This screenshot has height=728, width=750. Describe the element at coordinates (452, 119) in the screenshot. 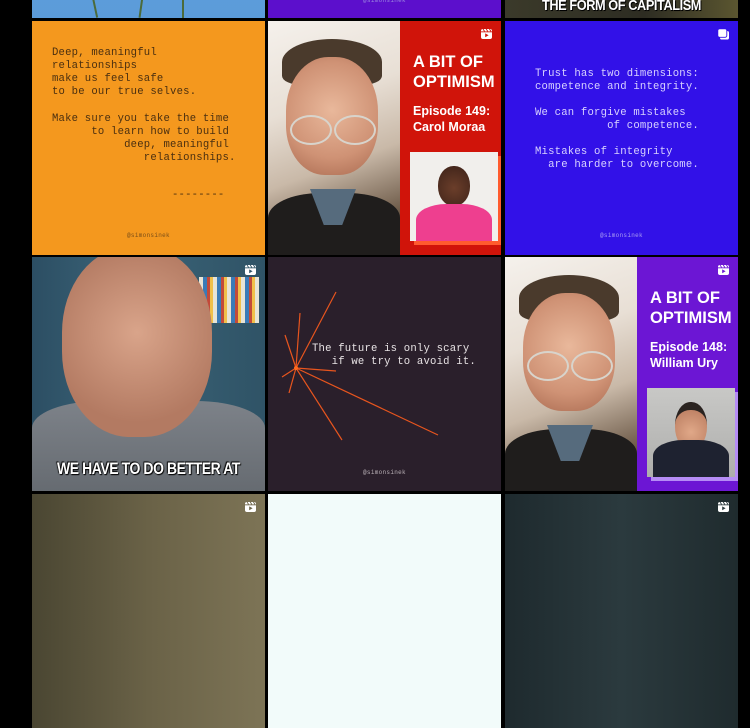

I see `episode-label: Episode 149: Carol Moraa` at that location.